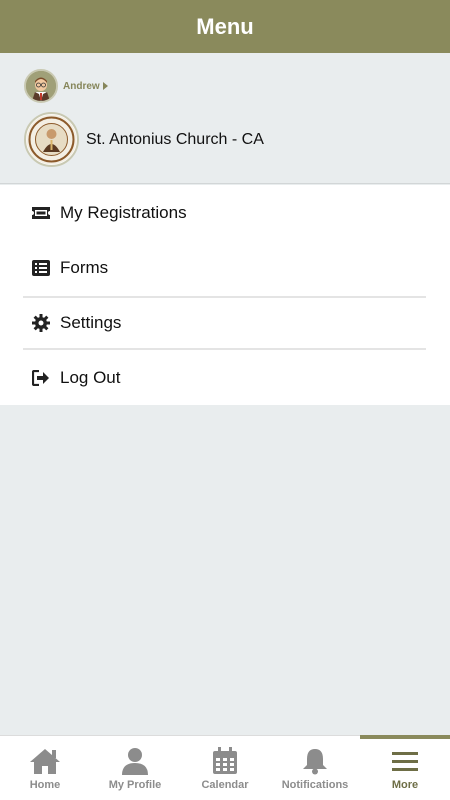 The width and height of the screenshot is (450, 800). What do you see at coordinates (405, 761) in the screenshot?
I see `hamburger-icon` at bounding box center [405, 761].